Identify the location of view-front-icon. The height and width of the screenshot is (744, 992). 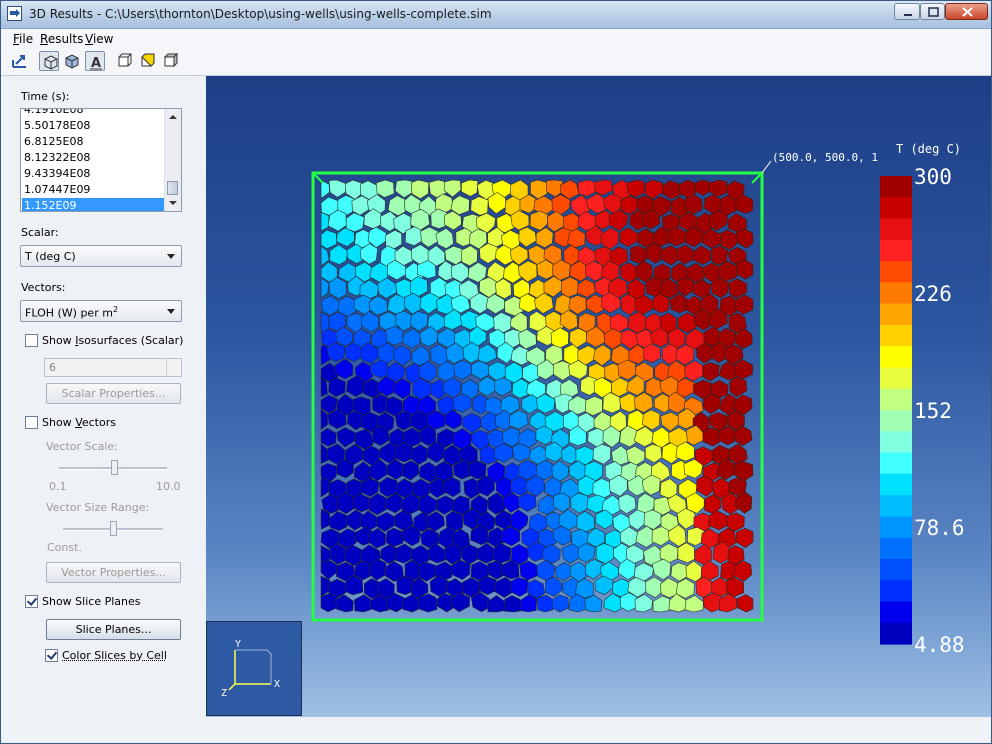
(125, 60).